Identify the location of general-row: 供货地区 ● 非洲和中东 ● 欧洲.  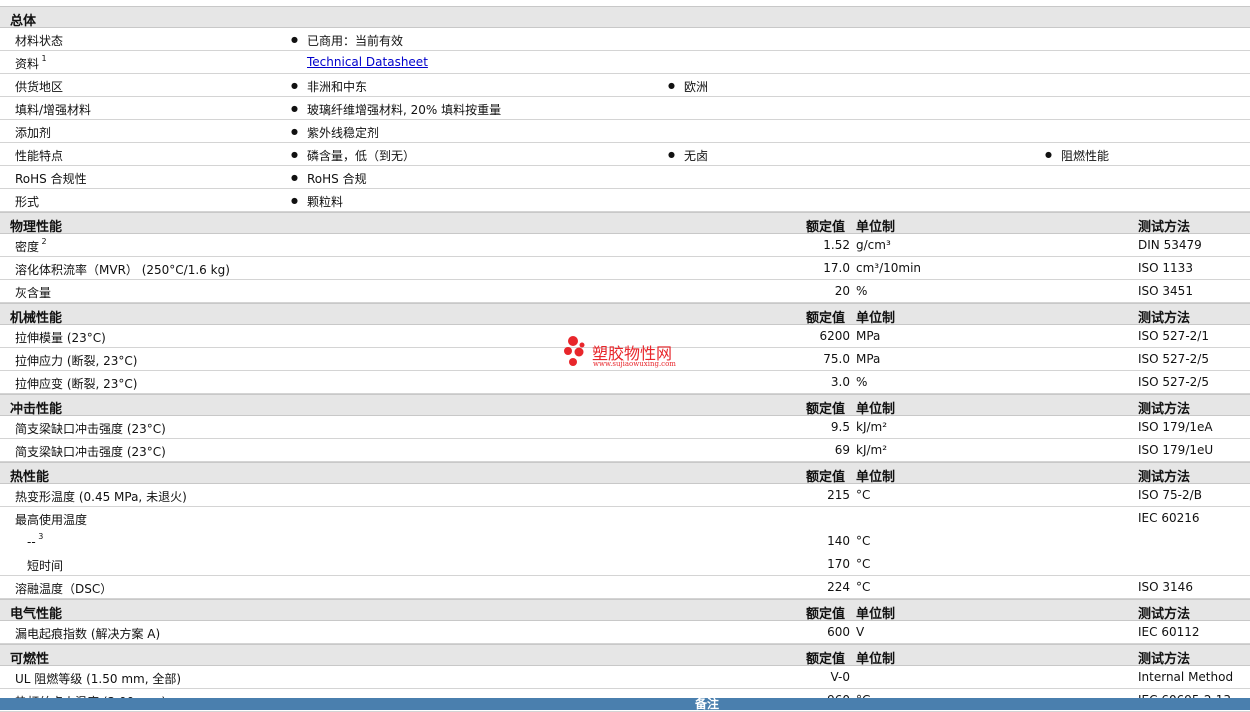
(625, 85).